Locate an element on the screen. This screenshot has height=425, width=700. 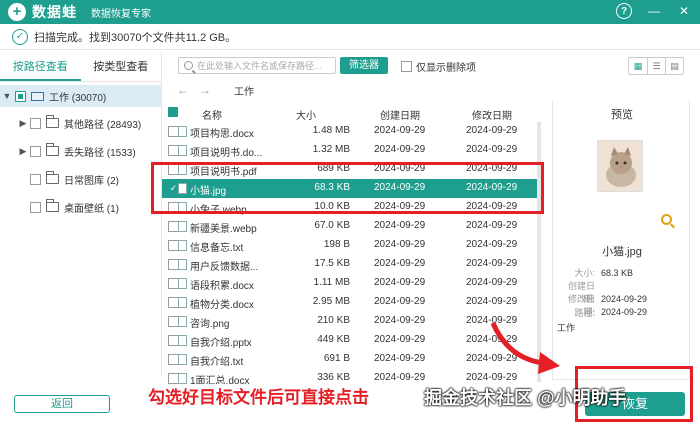
file-name: 自我介绍.txt is located at coordinates (217, 362).